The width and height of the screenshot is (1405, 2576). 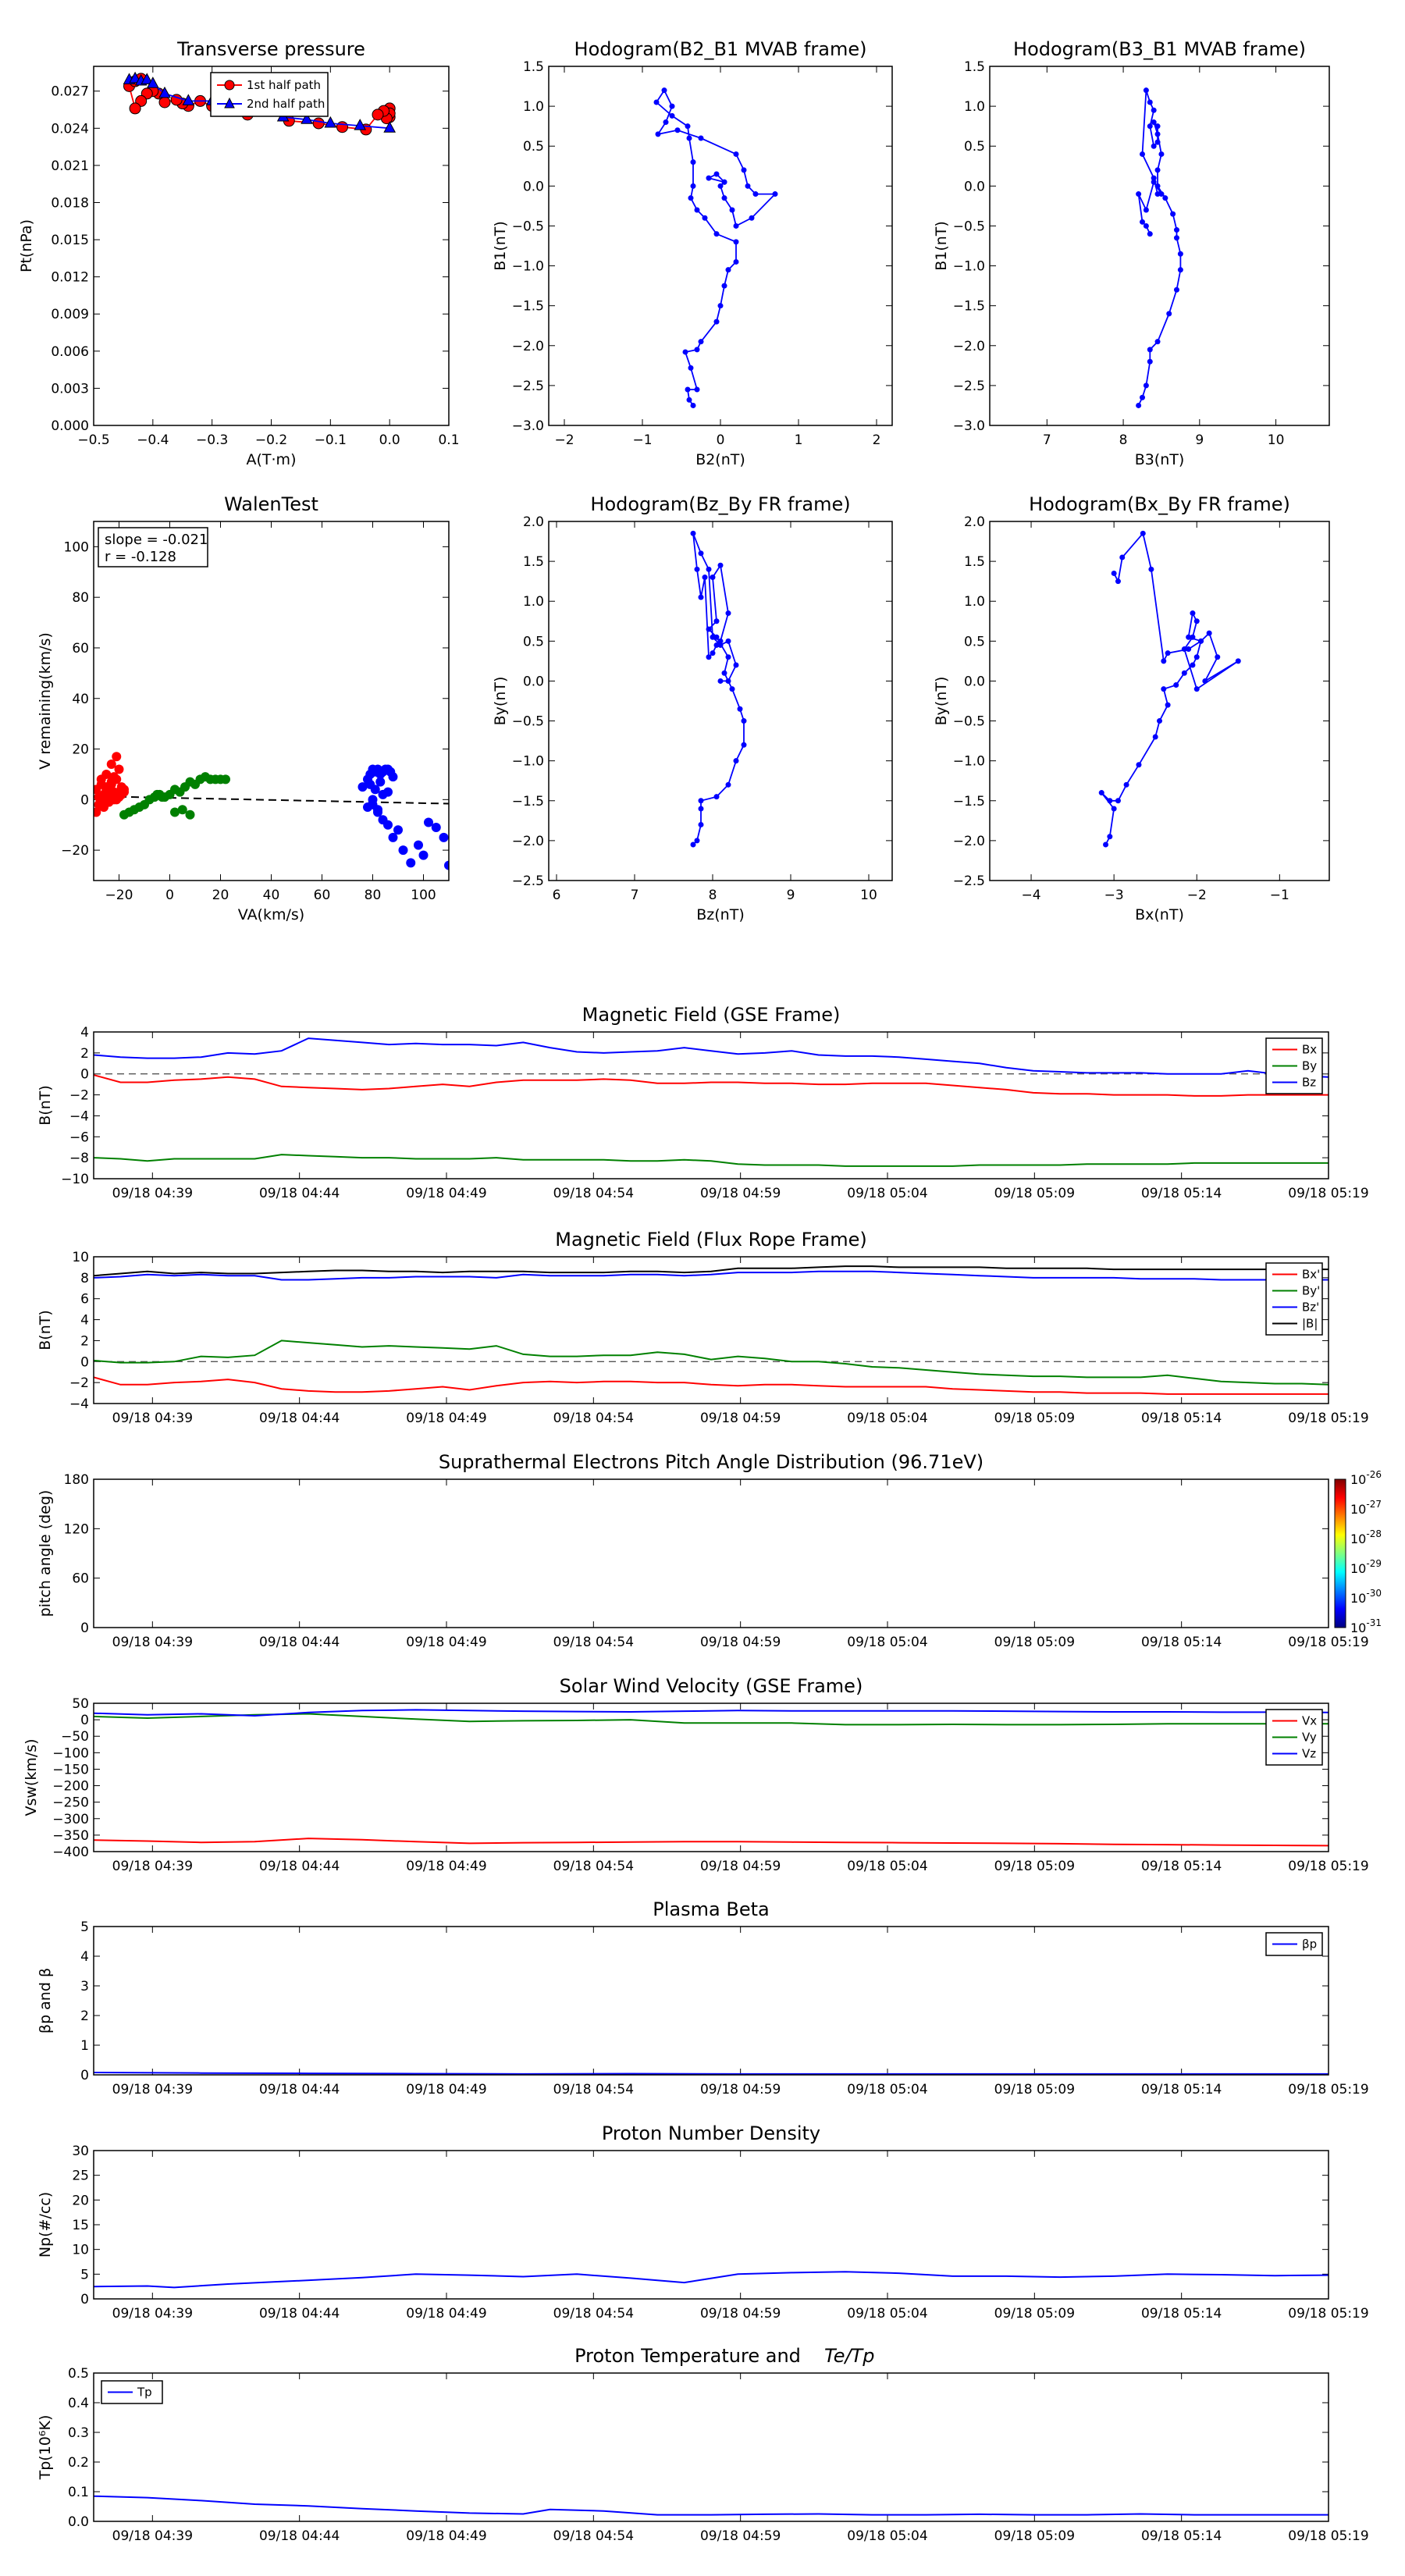 I want to click on y-tick-label: 0.1, so click(x=78, y=2492).